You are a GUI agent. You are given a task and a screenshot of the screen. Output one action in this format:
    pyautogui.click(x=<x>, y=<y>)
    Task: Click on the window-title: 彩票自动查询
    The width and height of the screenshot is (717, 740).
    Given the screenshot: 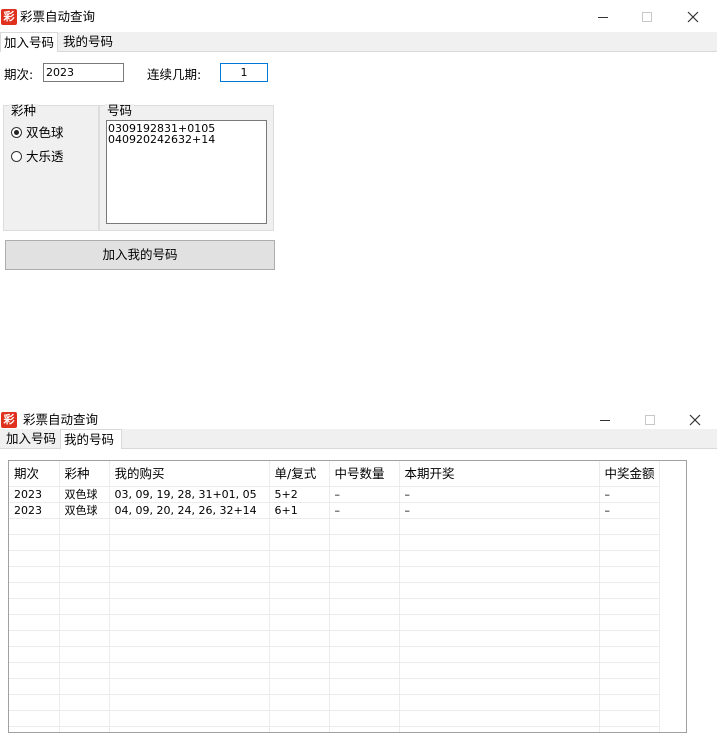 What is the action you would take?
    pyautogui.click(x=61, y=419)
    